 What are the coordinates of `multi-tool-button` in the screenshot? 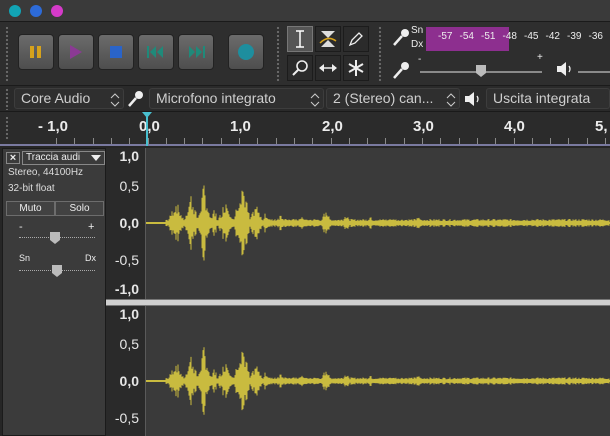 It's located at (356, 68).